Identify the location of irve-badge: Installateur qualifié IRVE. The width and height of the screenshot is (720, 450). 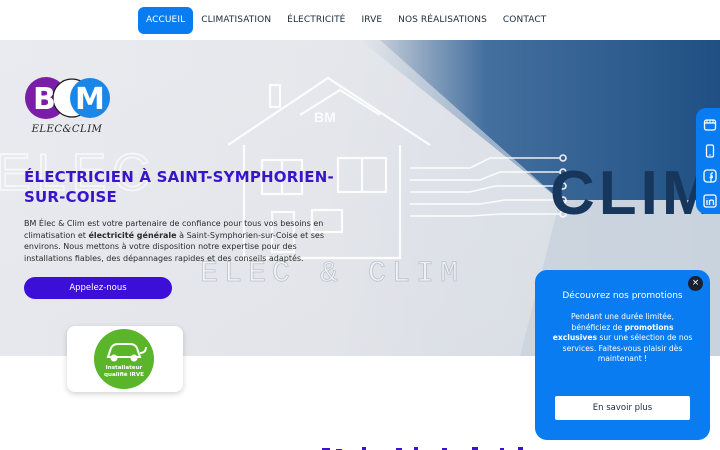
(124, 359).